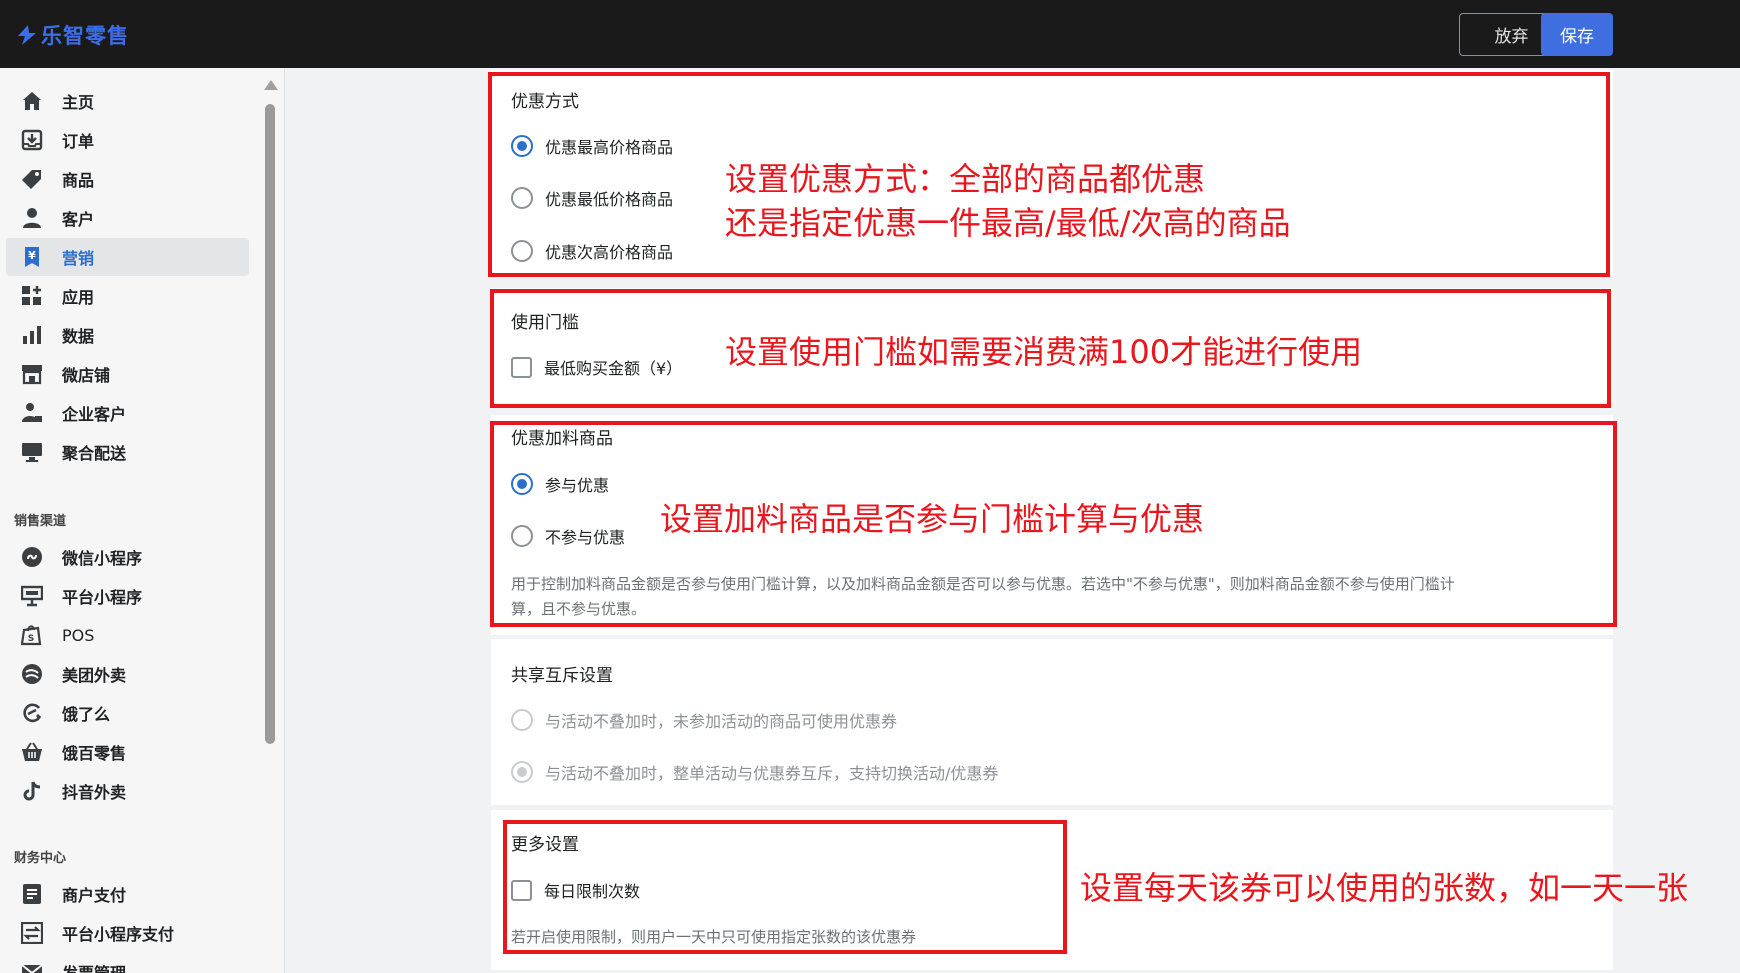 The width and height of the screenshot is (1740, 973). Describe the element at coordinates (32, 452) in the screenshot. I see `monitor-icon` at that location.